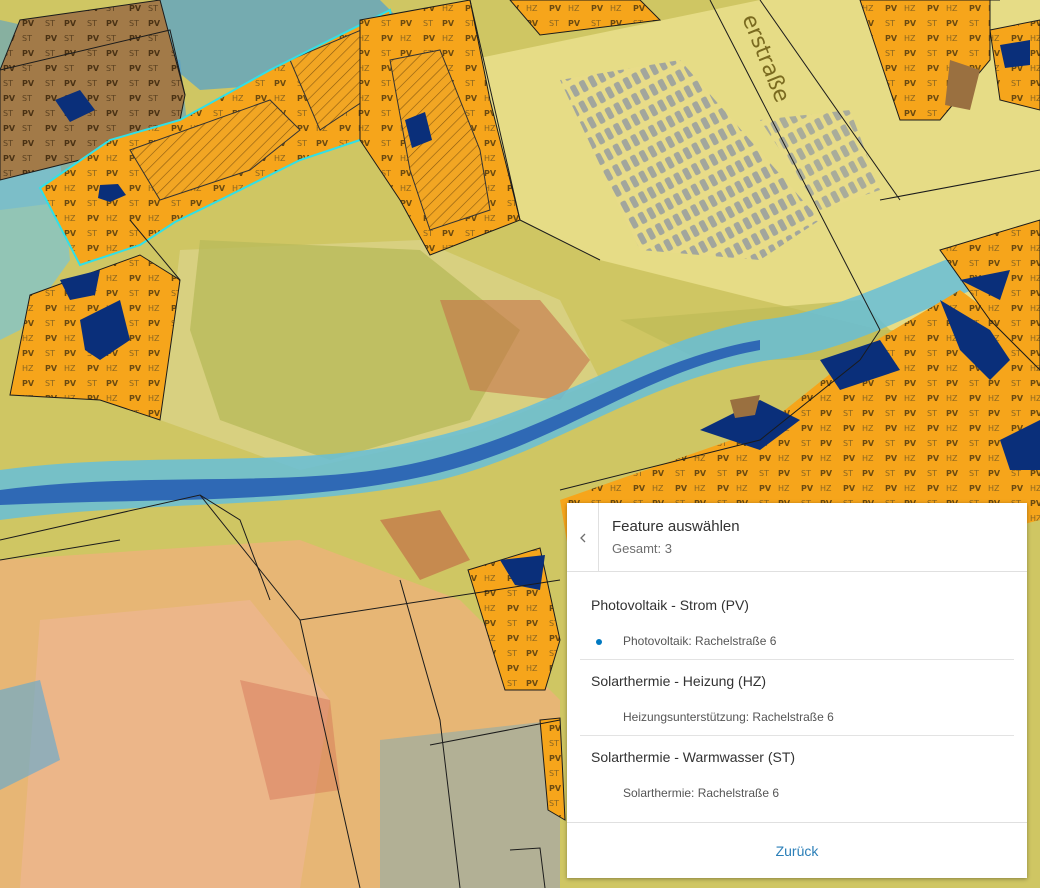  I want to click on layer-group-title: Solarthermie - Warmwasser (ST), so click(693, 757).